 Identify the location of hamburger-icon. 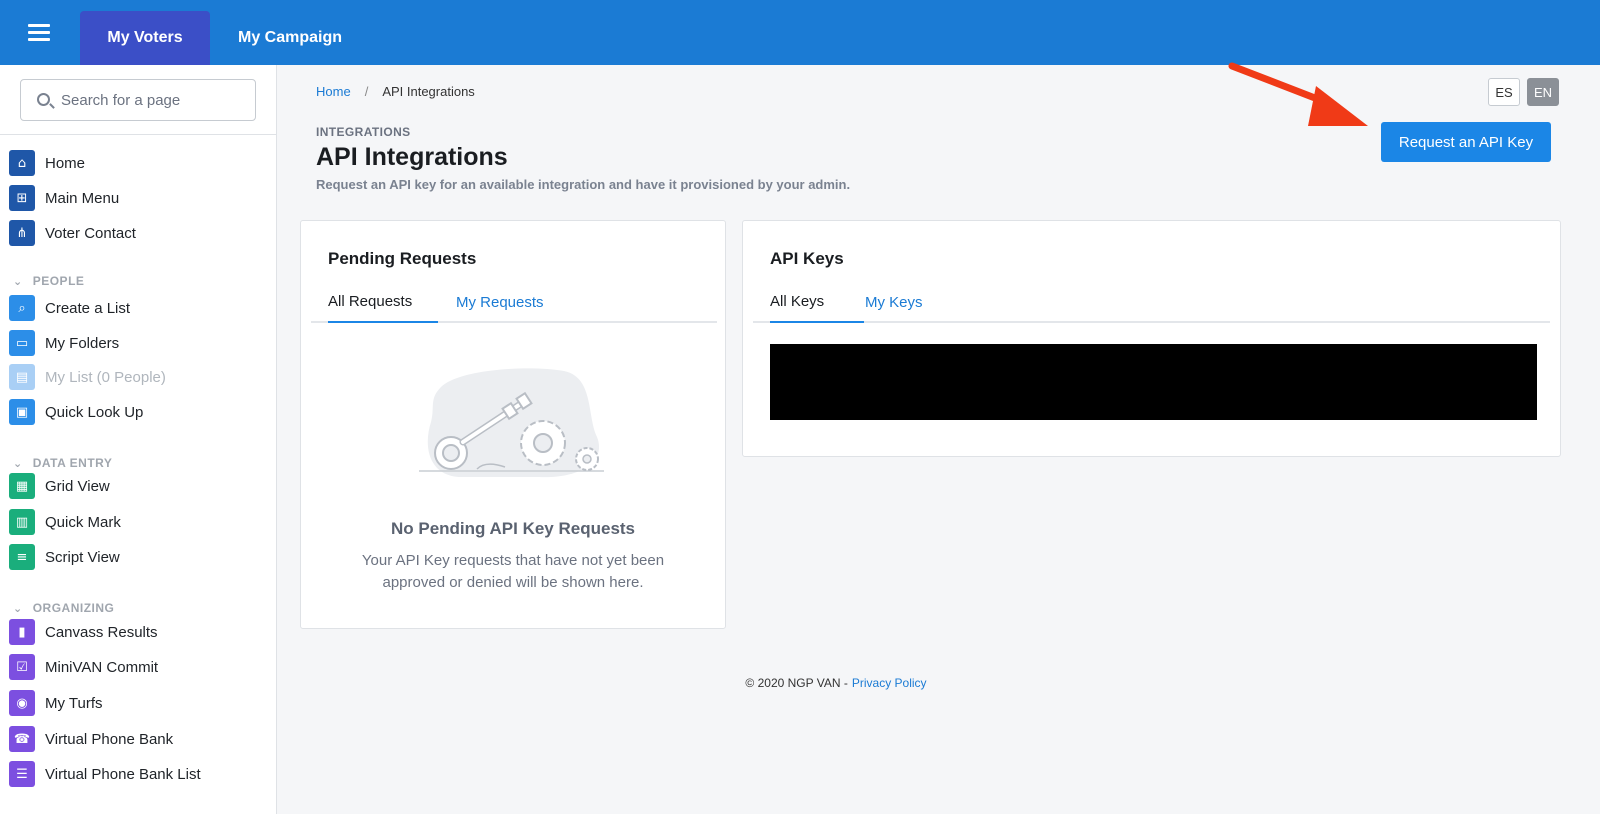
(39, 33).